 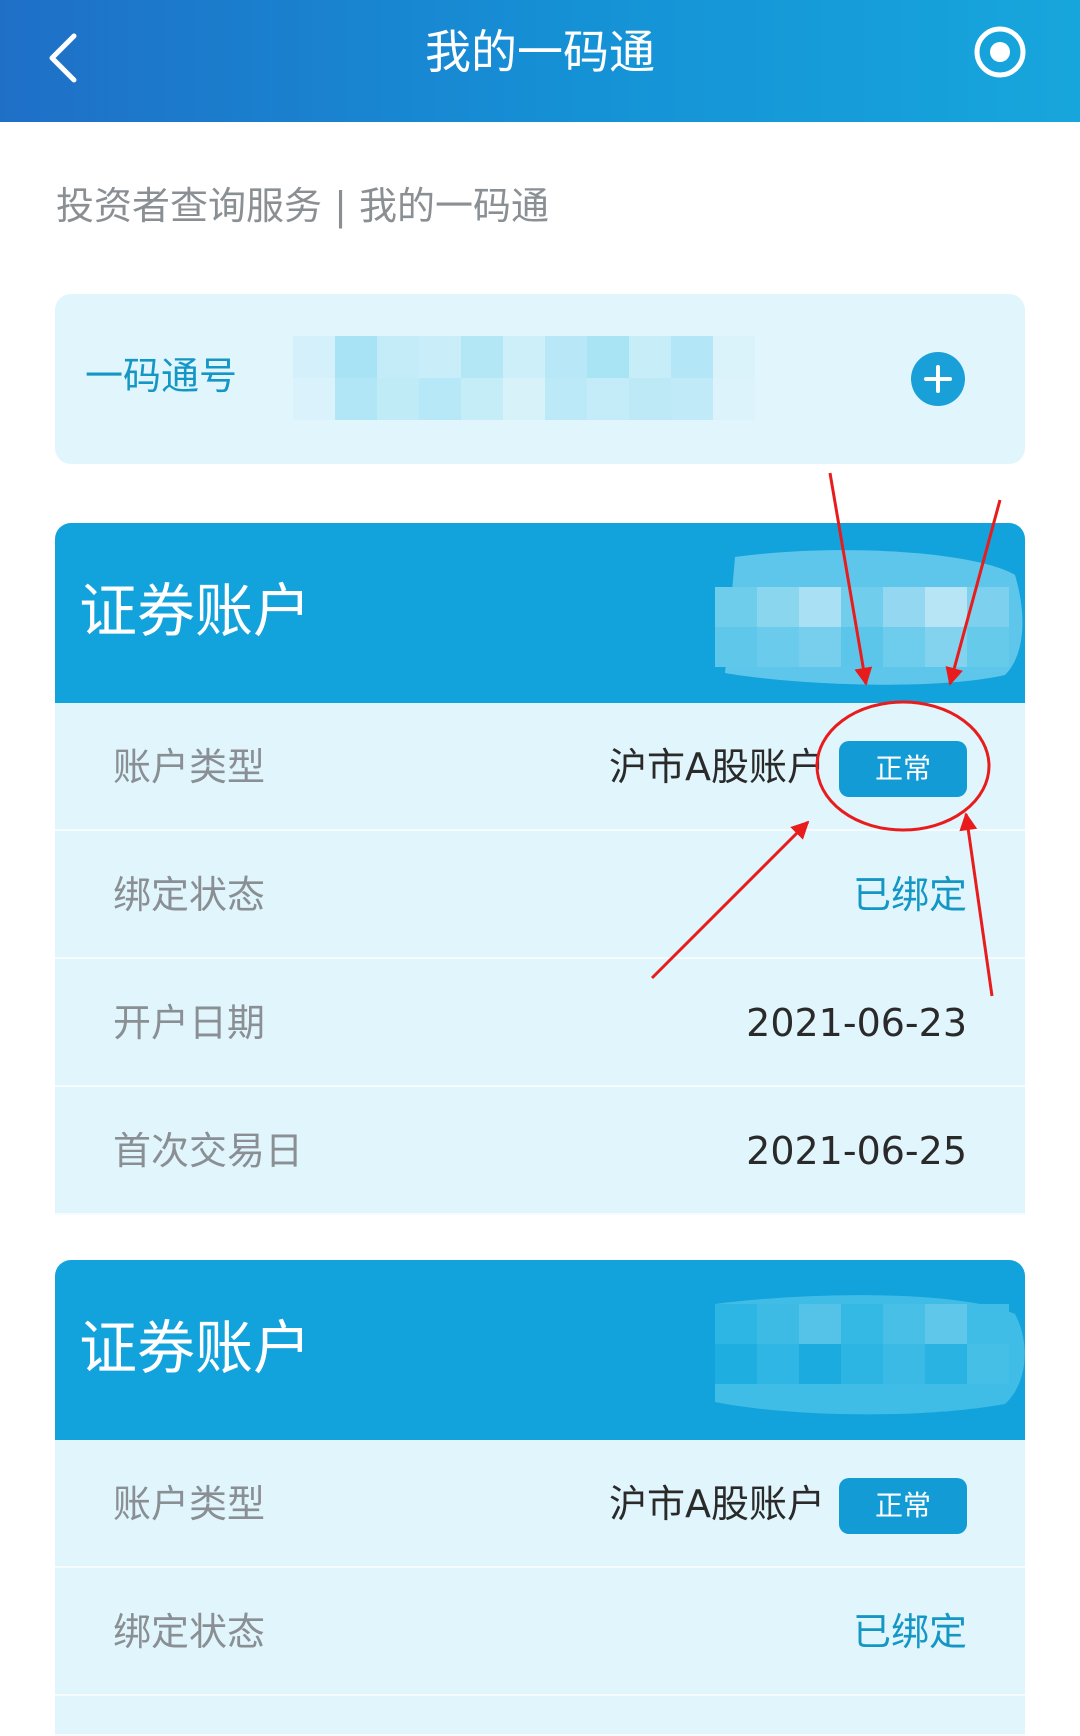 I want to click on code-number-label: 一码通号, so click(x=161, y=376).